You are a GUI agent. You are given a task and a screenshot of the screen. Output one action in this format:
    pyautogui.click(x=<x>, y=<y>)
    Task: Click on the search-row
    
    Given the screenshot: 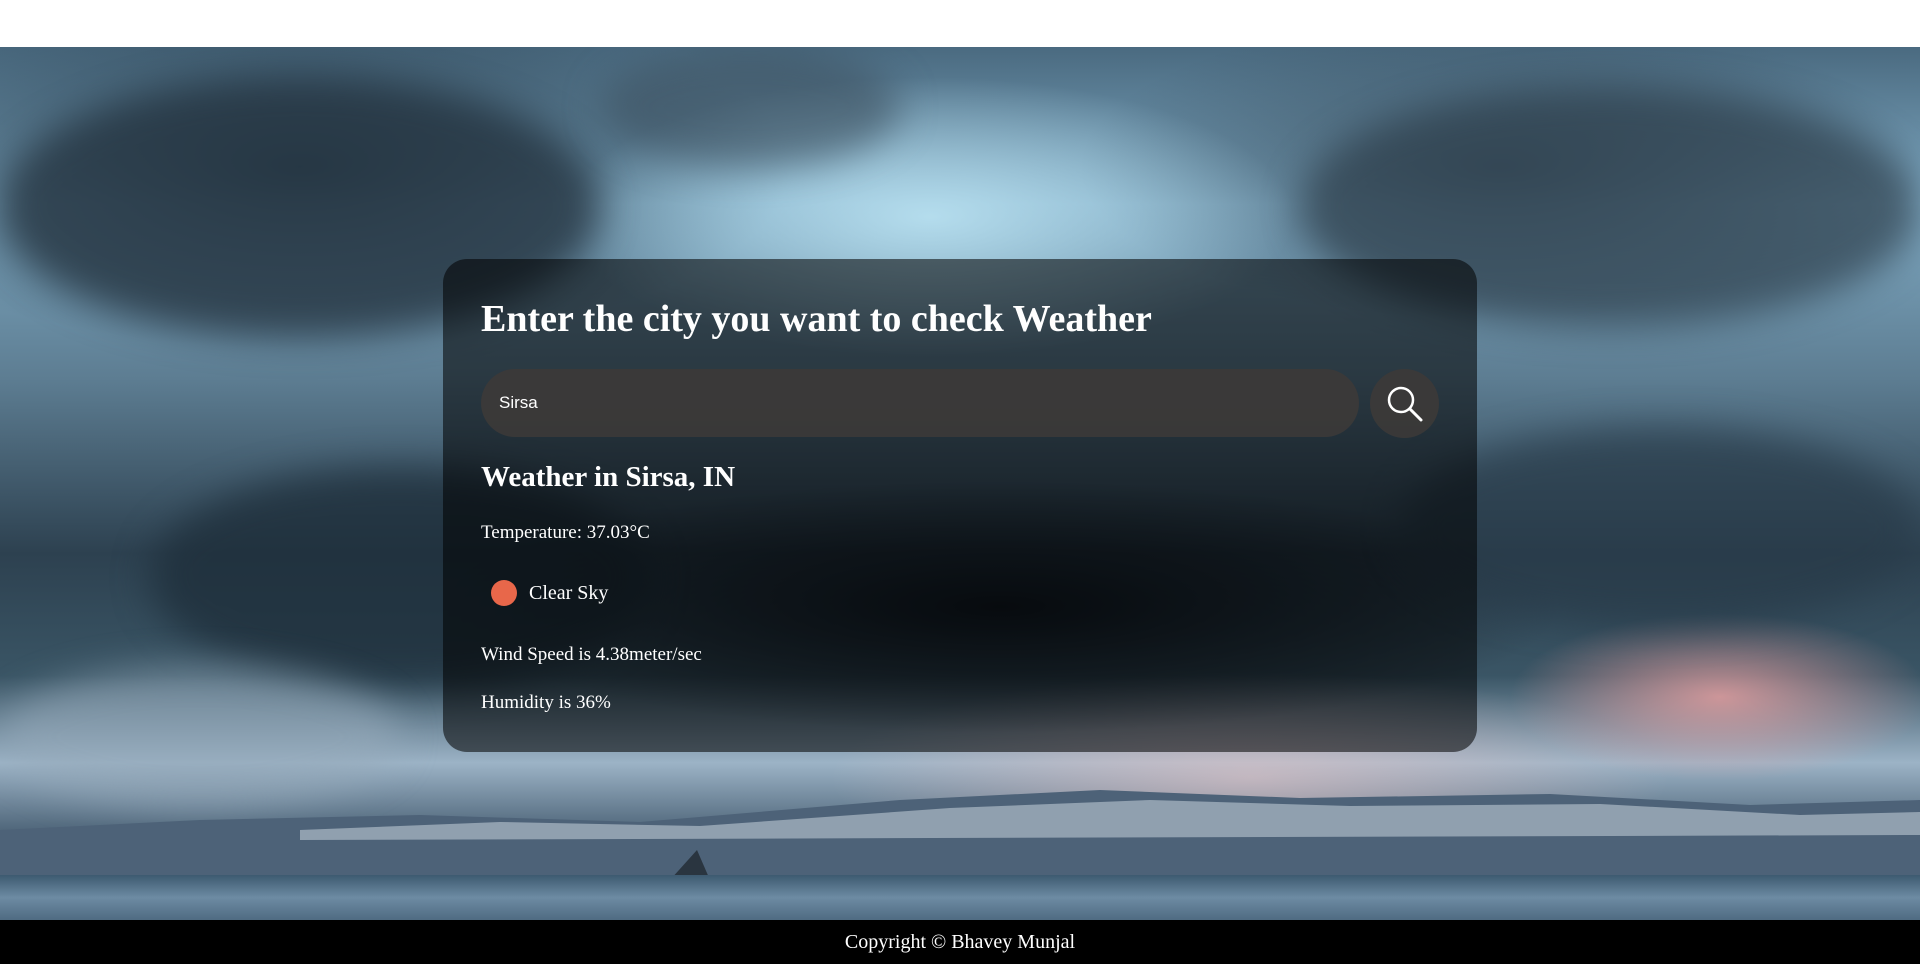 What is the action you would take?
    pyautogui.click(x=960, y=403)
    